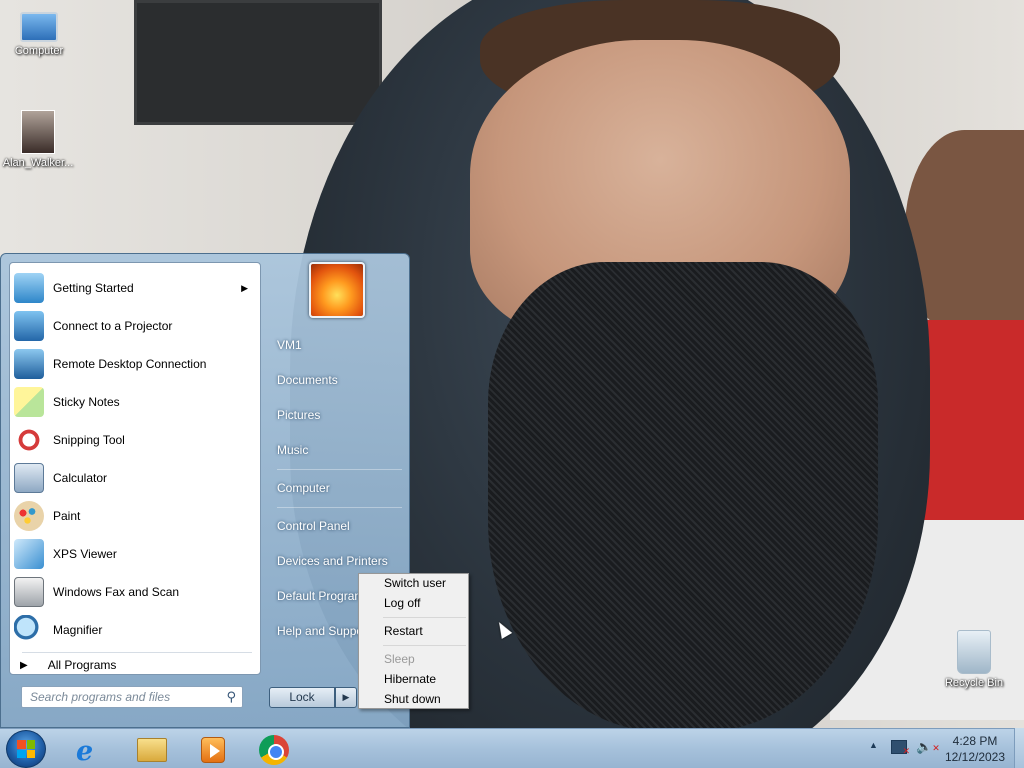 Image resolution: width=1024 pixels, height=768 pixels. What do you see at coordinates (38, 132) in the screenshot?
I see `image-file-icon` at bounding box center [38, 132].